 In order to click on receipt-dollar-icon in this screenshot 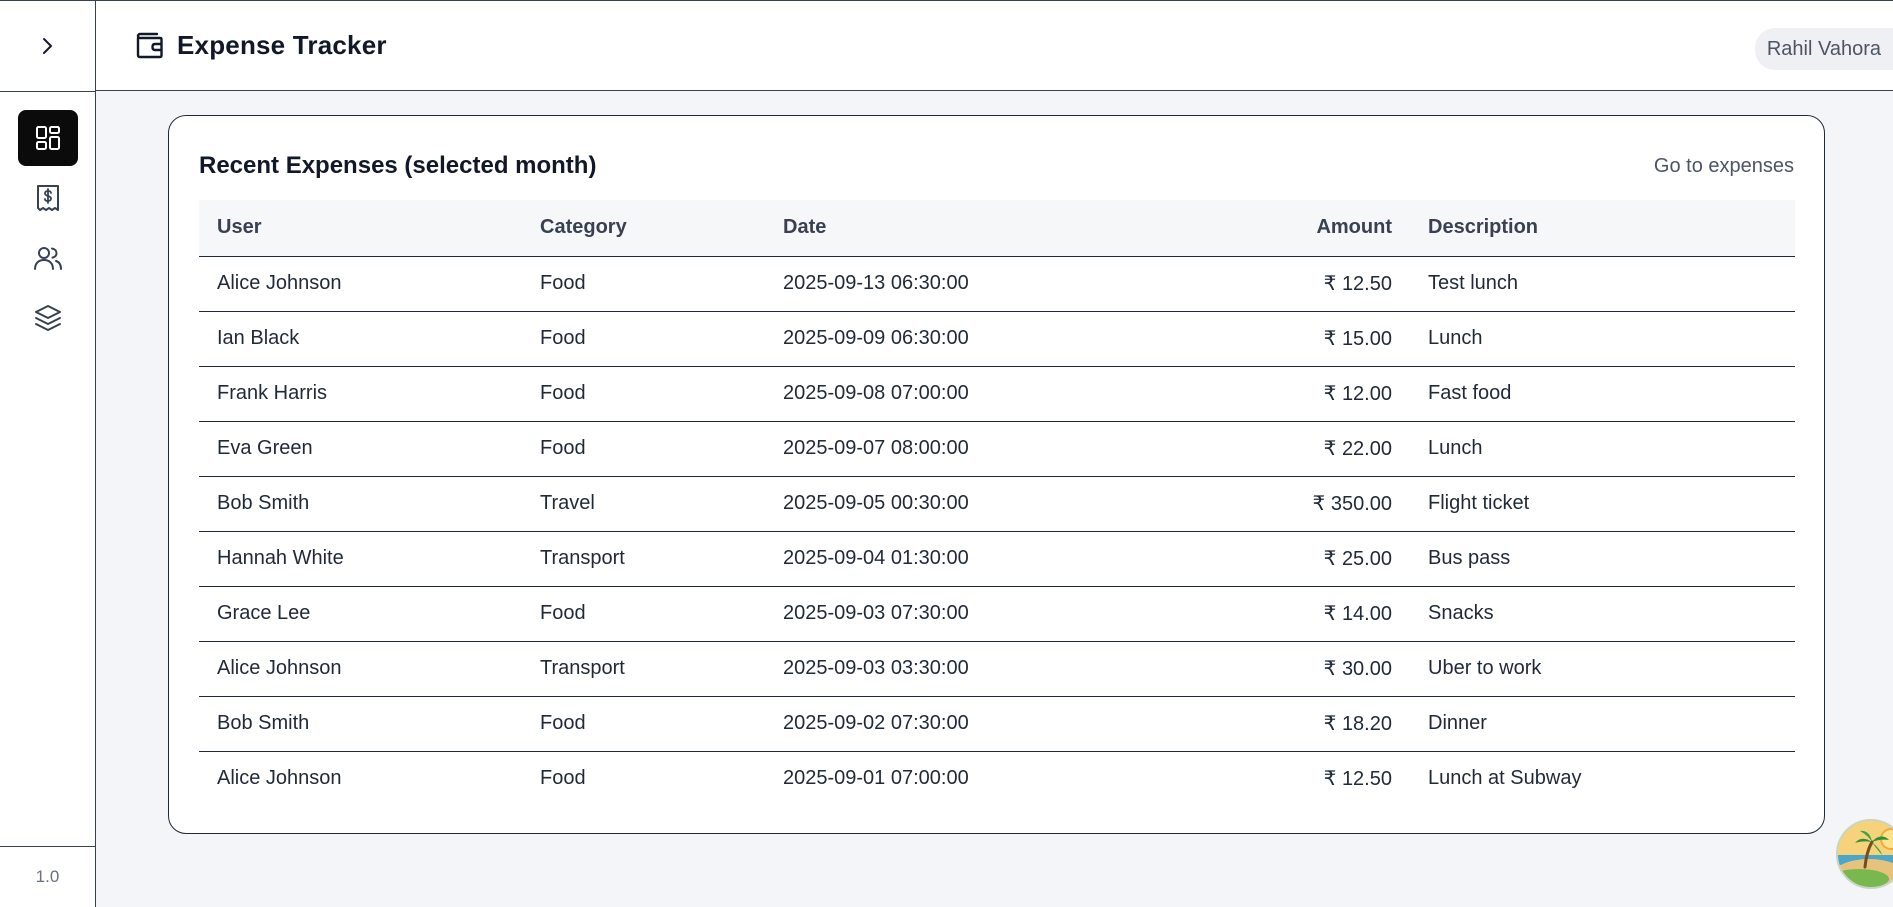, I will do `click(47, 198)`.